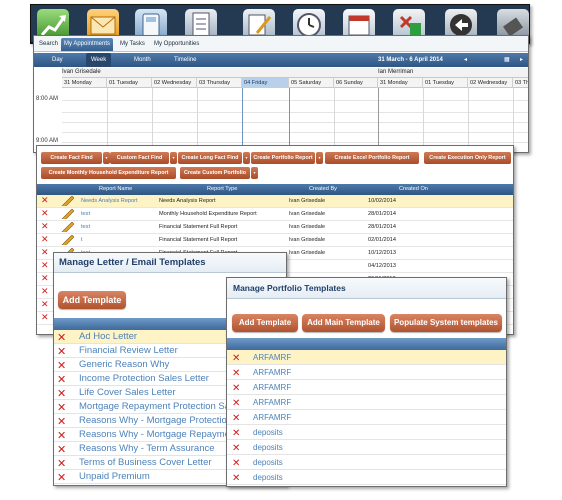 This screenshot has width=562, height=500. Describe the element at coordinates (99, 60) in the screenshot. I see `view-week: Week` at that location.